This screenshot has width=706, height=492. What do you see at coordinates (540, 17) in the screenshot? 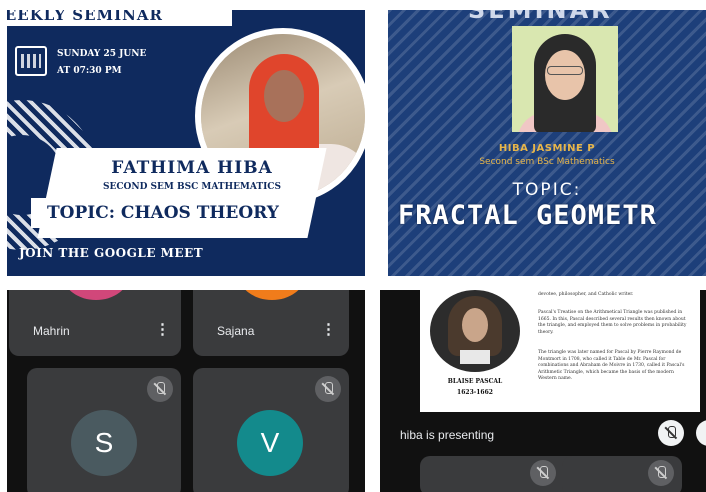
I see `poster-heading: SEMINAR` at bounding box center [540, 17].